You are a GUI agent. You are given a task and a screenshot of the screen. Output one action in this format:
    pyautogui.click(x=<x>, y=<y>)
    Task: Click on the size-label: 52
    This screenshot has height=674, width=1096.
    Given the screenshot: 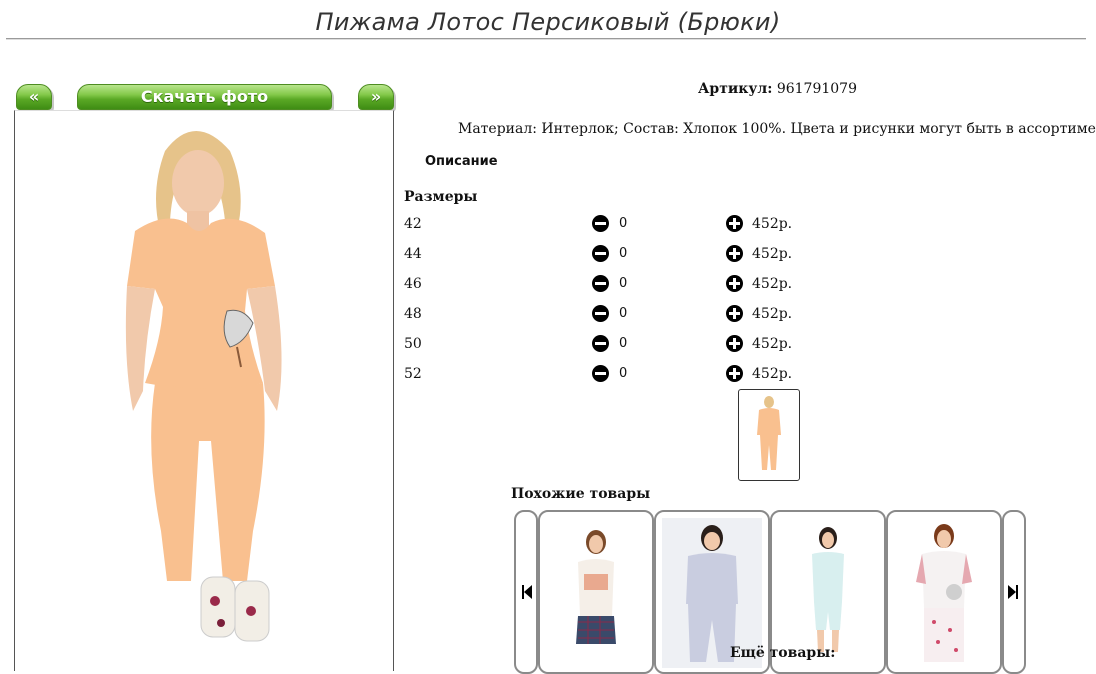 What is the action you would take?
    pyautogui.click(x=413, y=374)
    